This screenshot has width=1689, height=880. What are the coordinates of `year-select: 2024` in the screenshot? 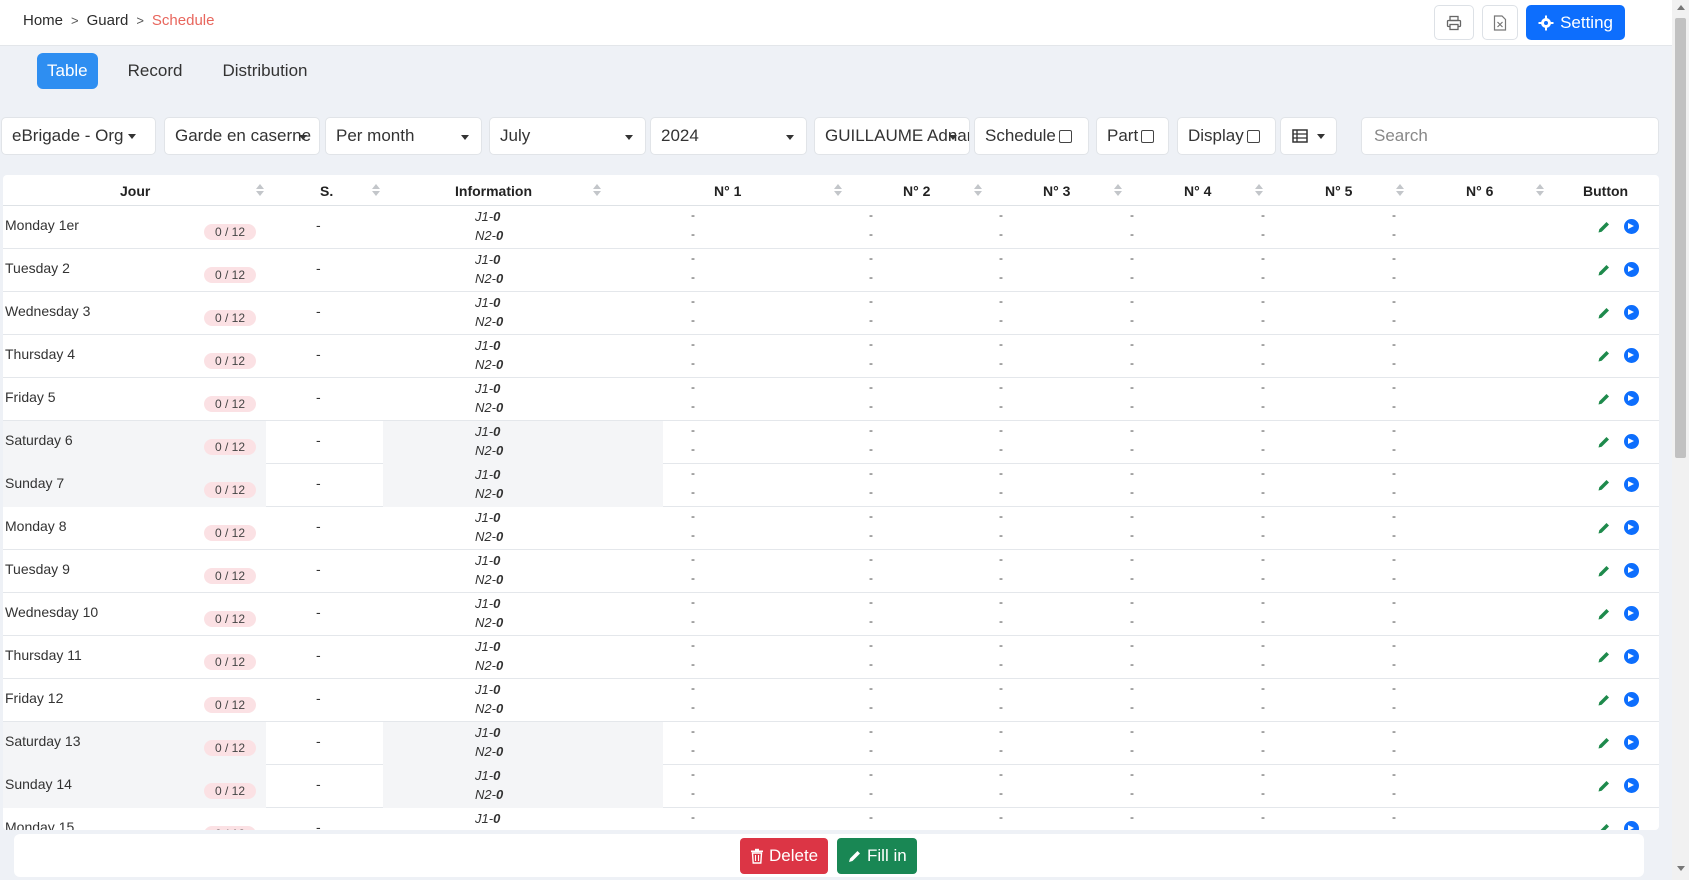 It's located at (728, 136).